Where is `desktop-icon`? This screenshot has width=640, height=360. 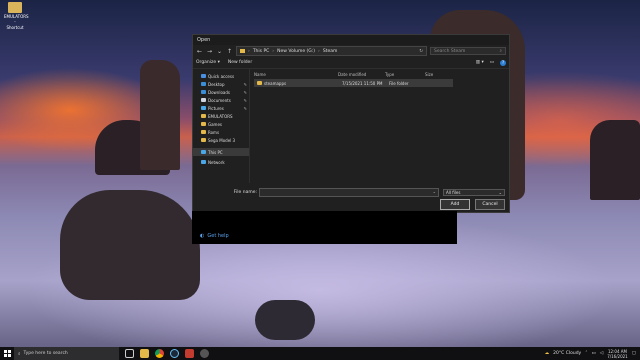 desktop-icon is located at coordinates (203, 84).